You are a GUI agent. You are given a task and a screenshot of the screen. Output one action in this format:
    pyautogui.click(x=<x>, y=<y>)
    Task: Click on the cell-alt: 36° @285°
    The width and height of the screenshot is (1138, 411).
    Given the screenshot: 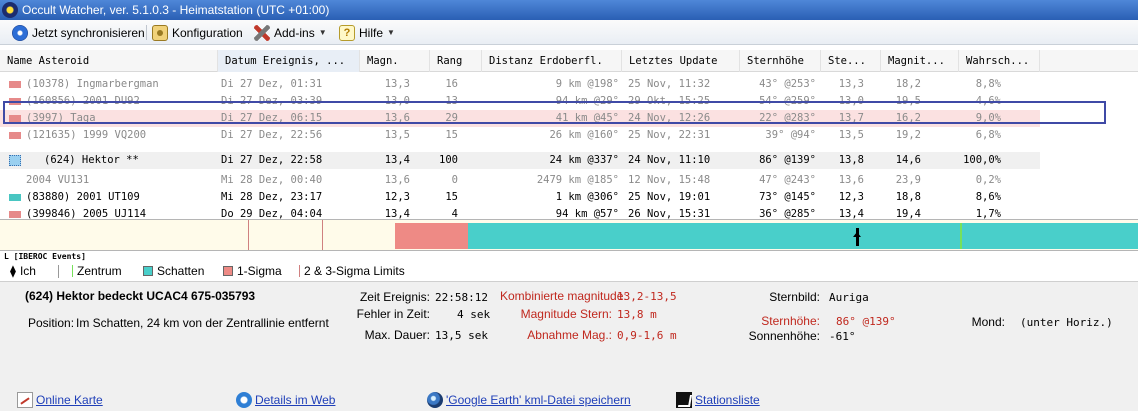 What is the action you would take?
    pyautogui.click(x=787, y=213)
    